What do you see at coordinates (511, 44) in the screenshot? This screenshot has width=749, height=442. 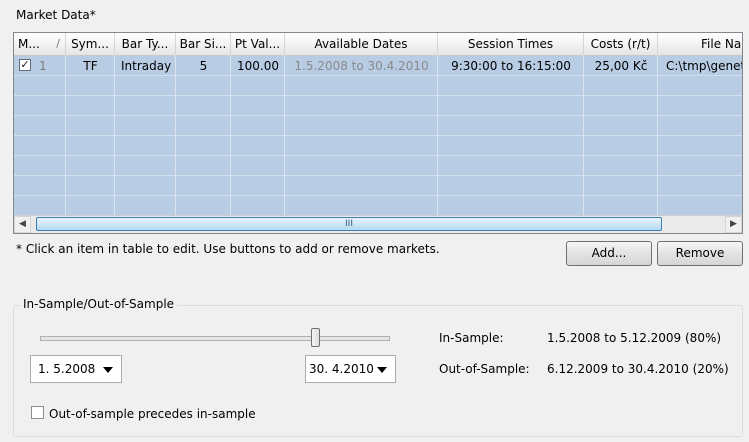 I see `column-header-session-times: Session Times` at bounding box center [511, 44].